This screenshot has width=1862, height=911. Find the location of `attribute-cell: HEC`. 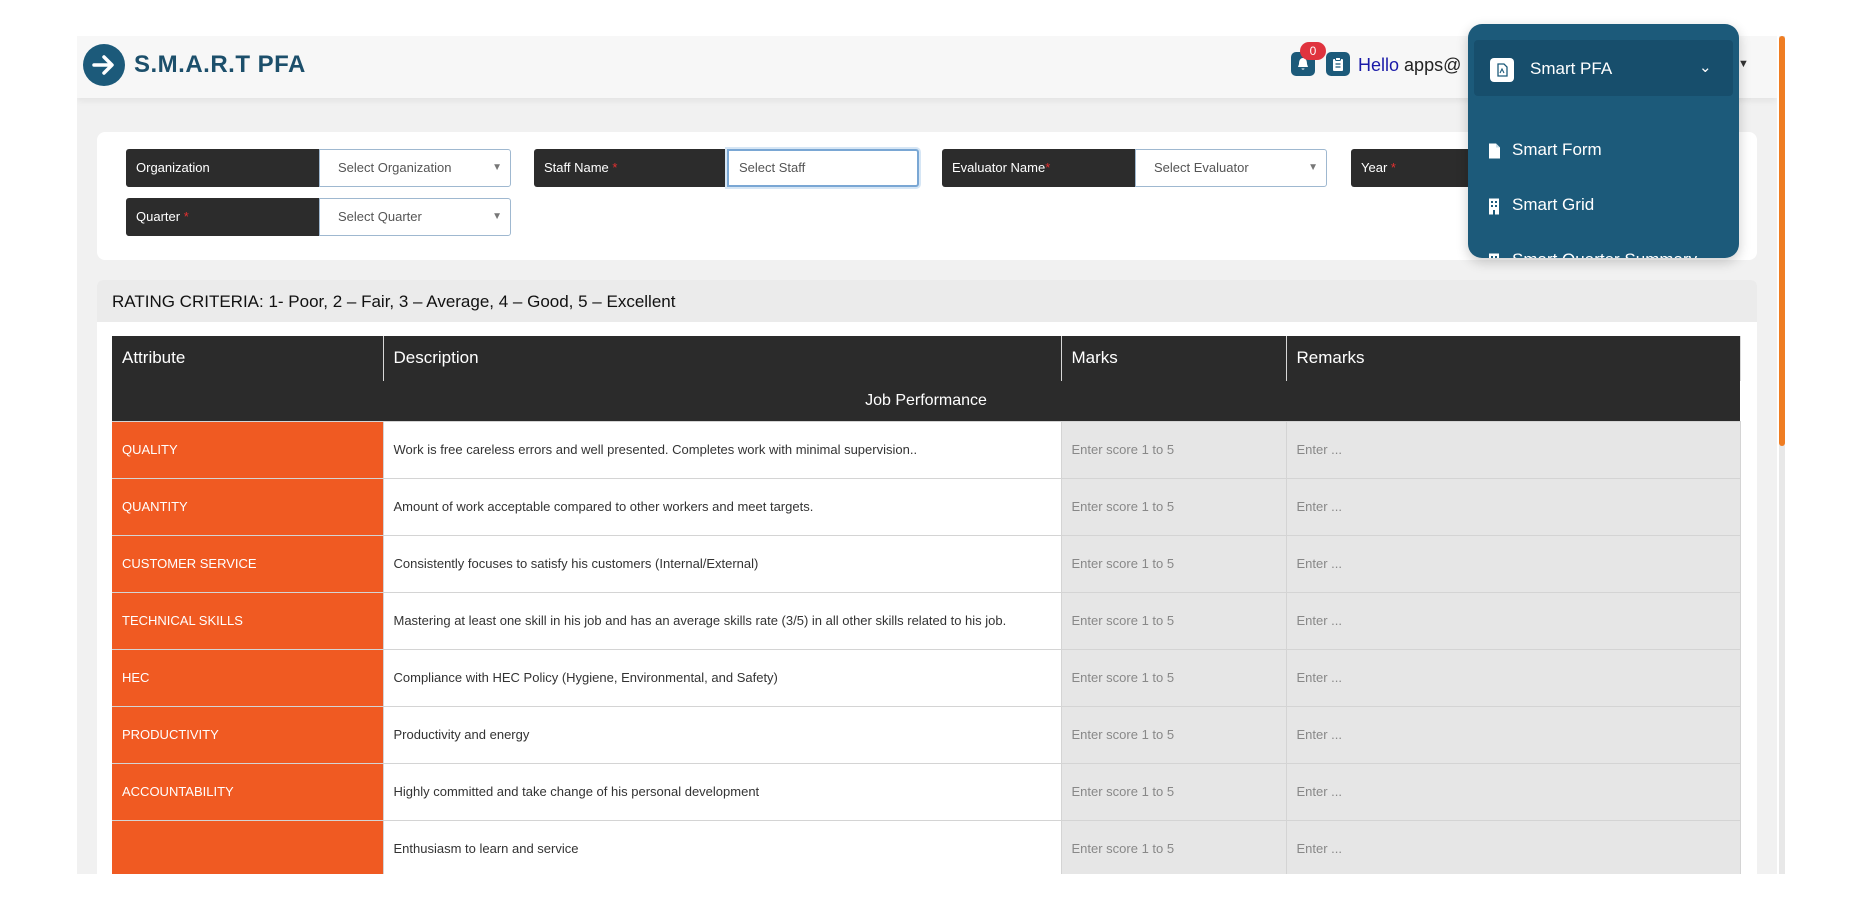

attribute-cell: HEC is located at coordinates (248, 678).